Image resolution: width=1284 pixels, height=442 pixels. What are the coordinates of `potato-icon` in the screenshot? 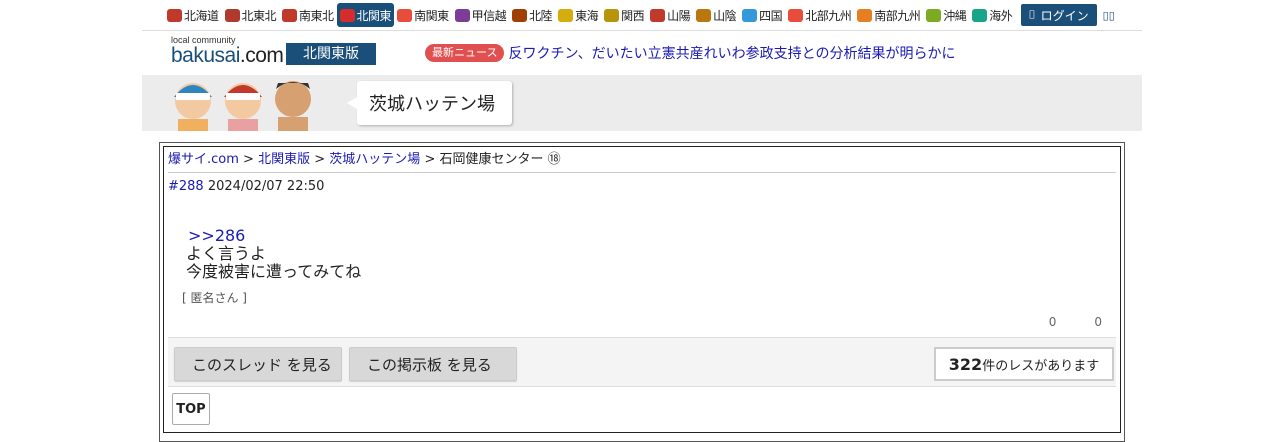 It's located at (865, 15).